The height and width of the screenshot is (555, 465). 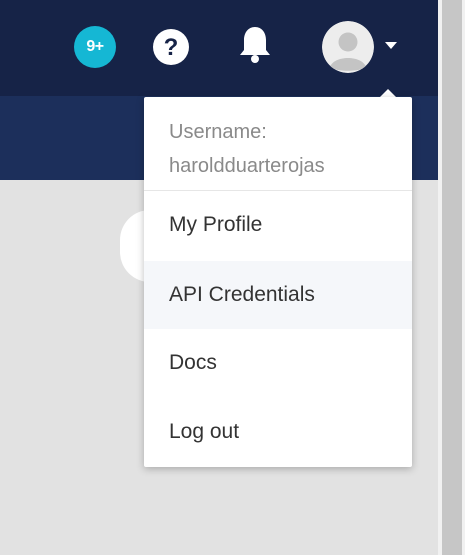 I want to click on avatar-icon, so click(x=348, y=47).